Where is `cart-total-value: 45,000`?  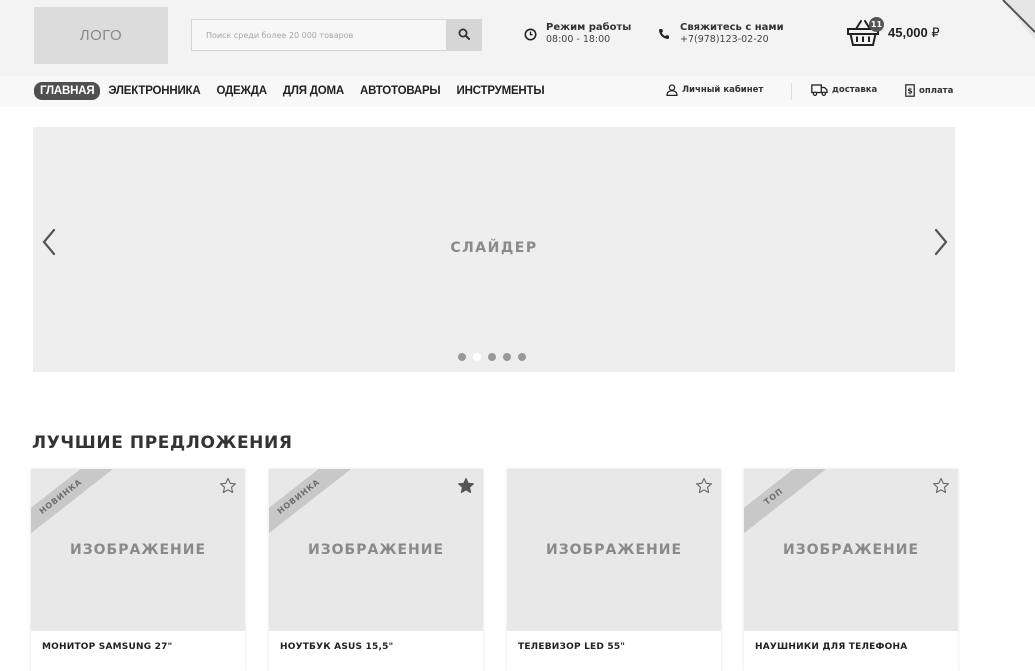 cart-total-value: 45,000 is located at coordinates (908, 32).